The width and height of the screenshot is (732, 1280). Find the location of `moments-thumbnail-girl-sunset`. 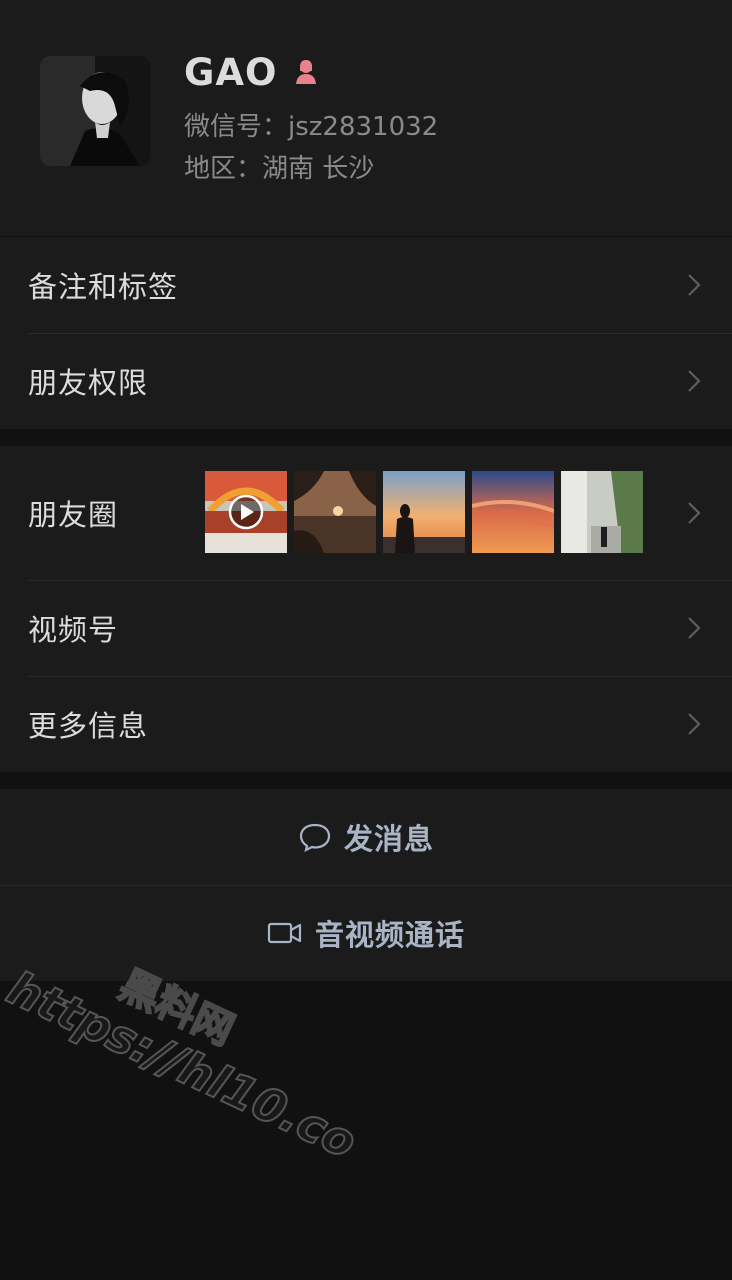

moments-thumbnail-girl-sunset is located at coordinates (424, 512).